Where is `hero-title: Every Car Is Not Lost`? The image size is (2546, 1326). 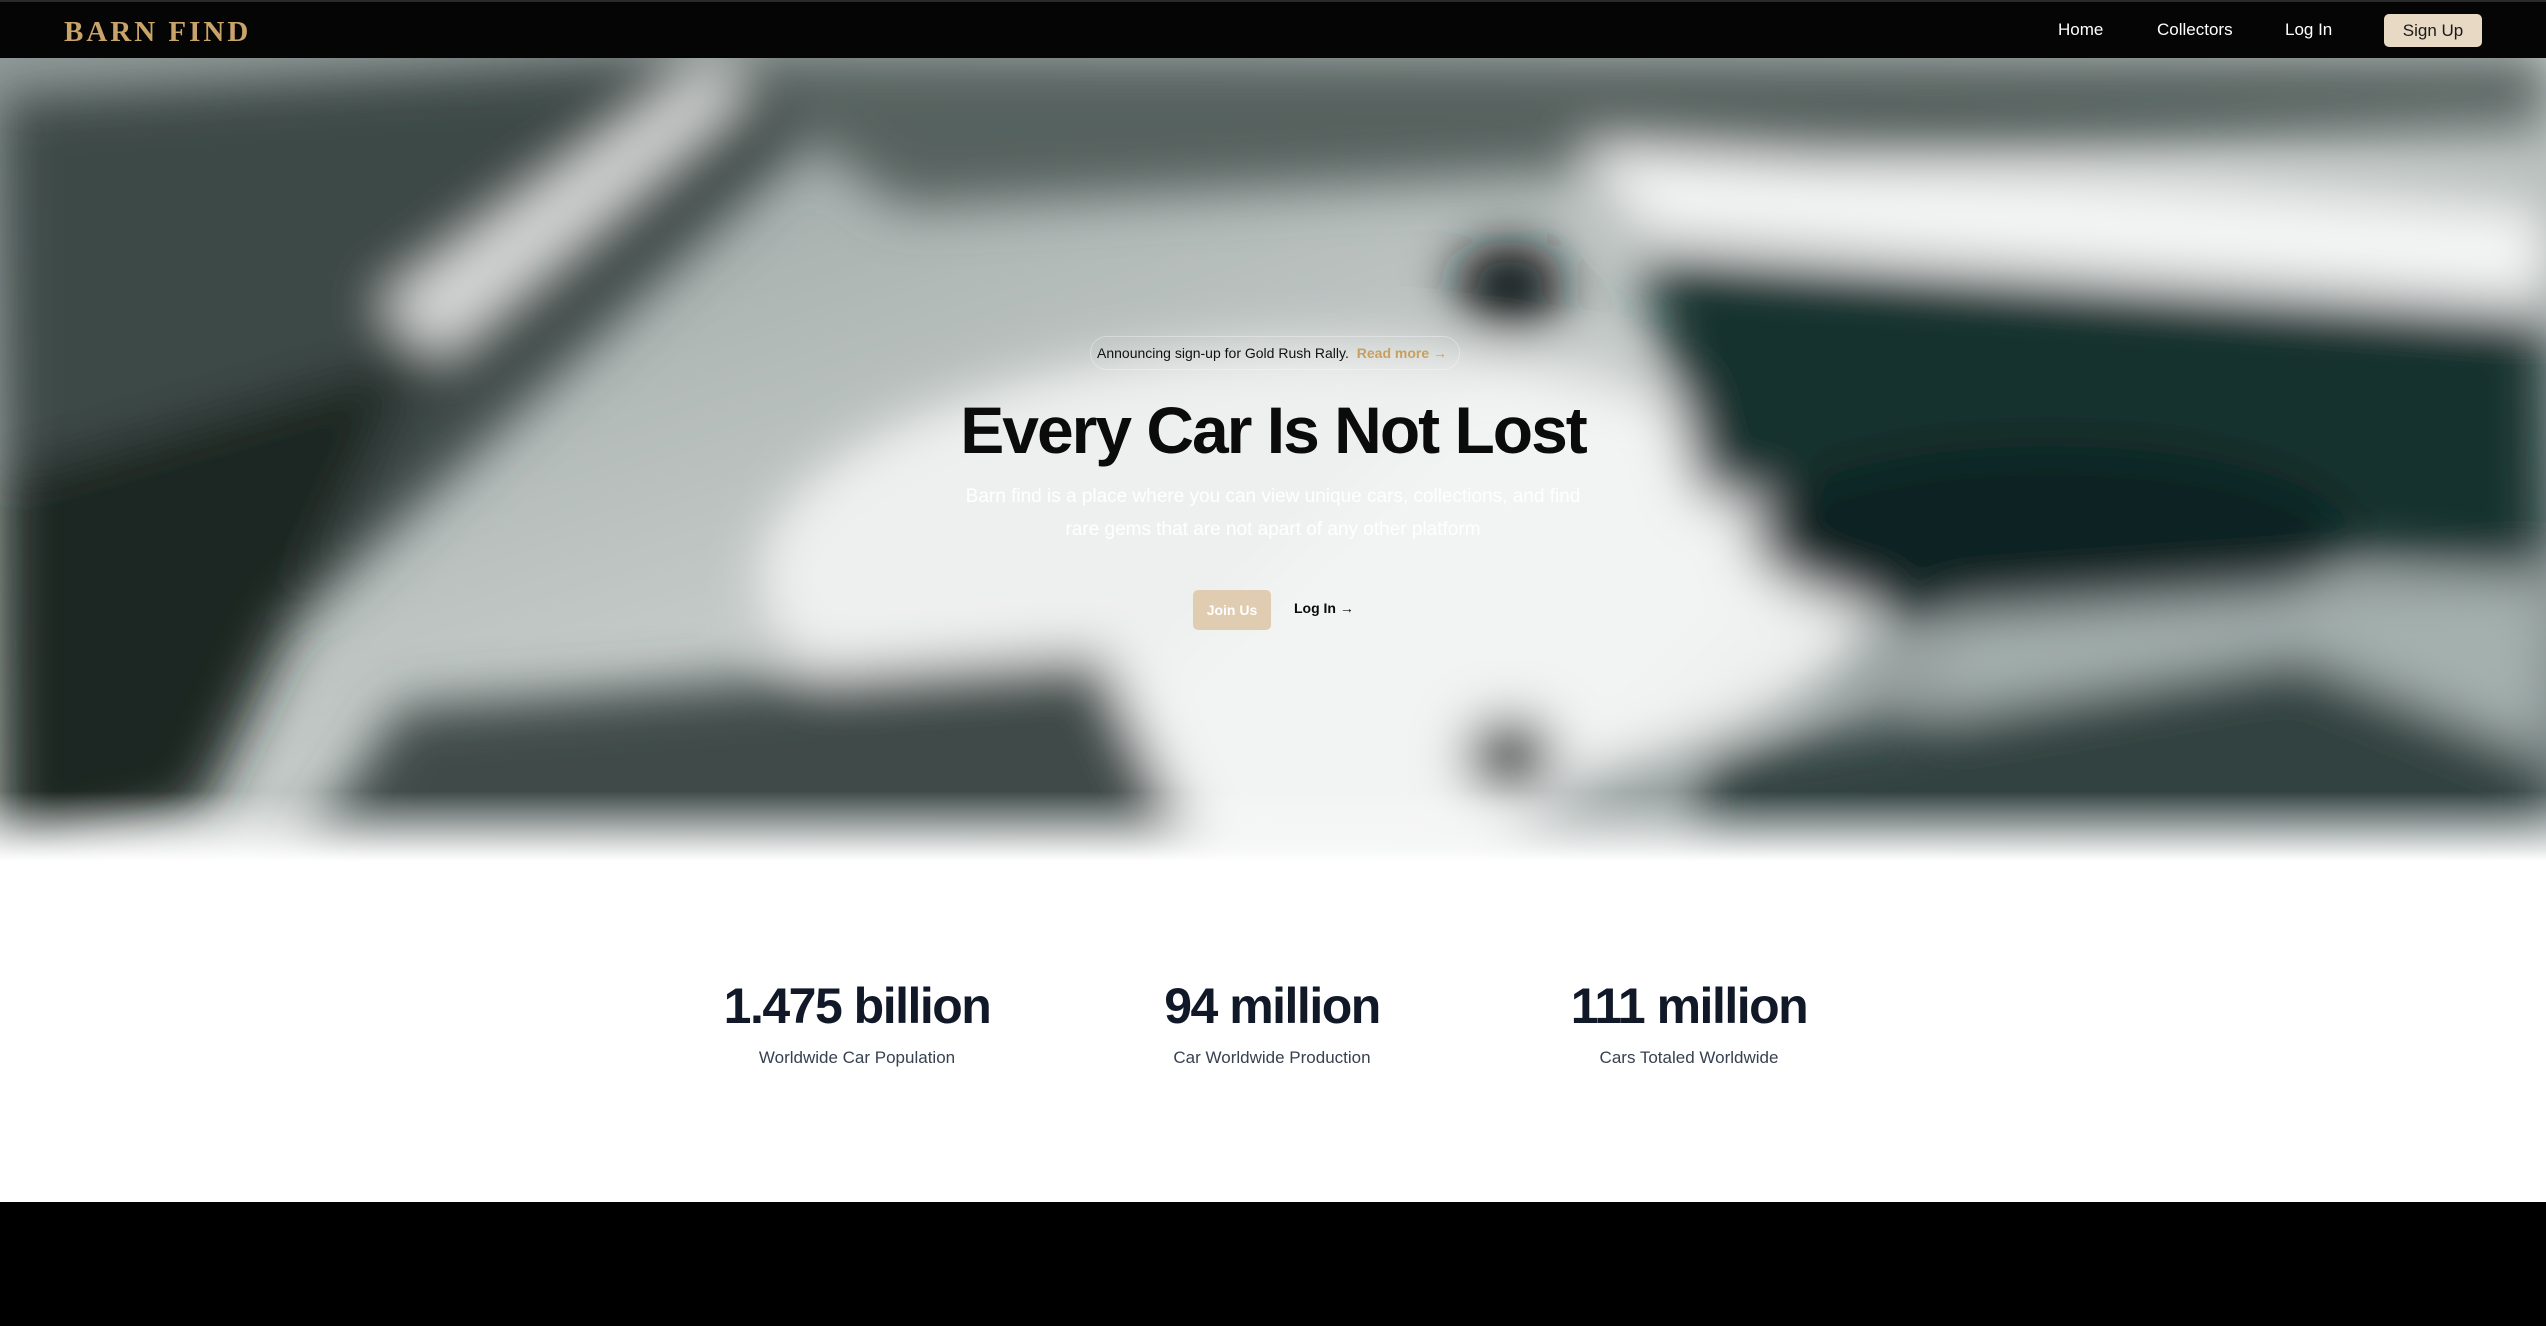
hero-title: Every Car Is Not Lost is located at coordinates (1274, 430).